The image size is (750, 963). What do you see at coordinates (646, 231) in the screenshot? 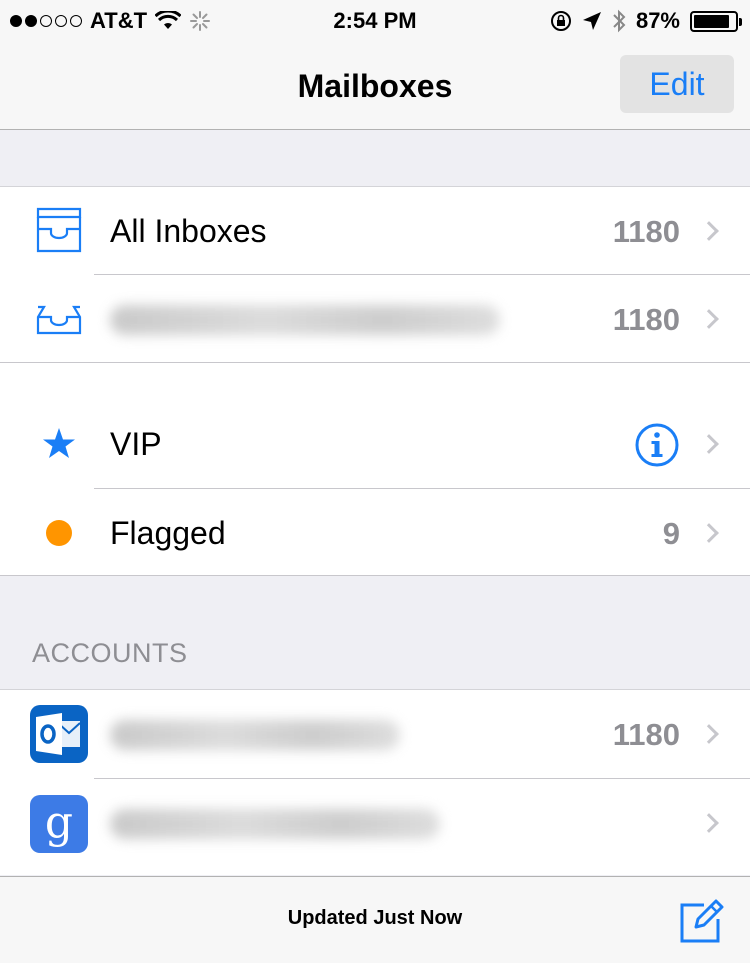
I see `mailbox-count-all-inboxes: 1180` at bounding box center [646, 231].